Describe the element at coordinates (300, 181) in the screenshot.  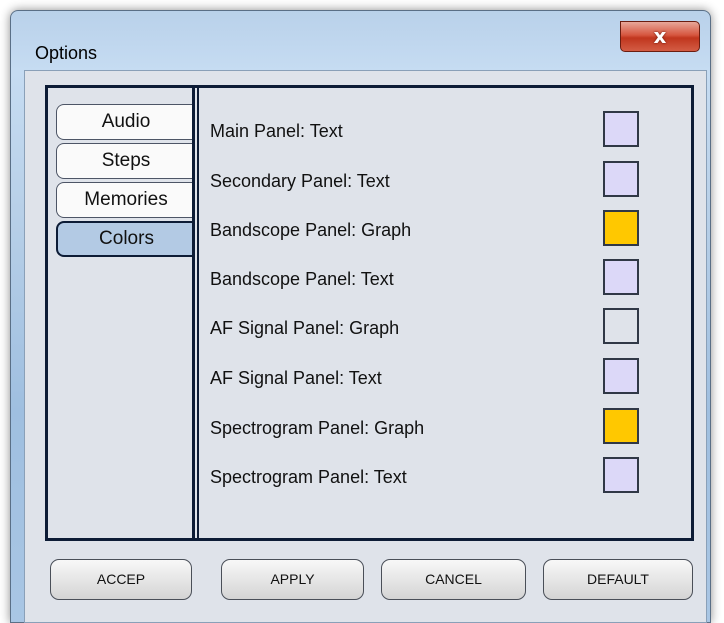
I see `color-row-label: Secondary Panel: Text` at that location.